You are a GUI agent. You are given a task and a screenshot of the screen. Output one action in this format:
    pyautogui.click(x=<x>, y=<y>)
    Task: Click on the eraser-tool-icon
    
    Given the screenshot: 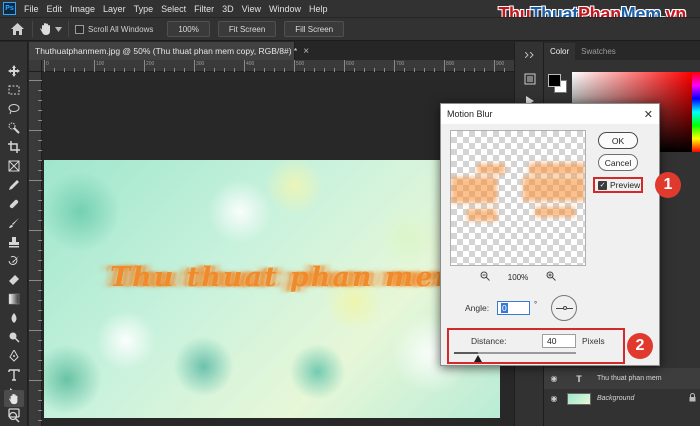 What is the action you would take?
    pyautogui.click(x=14, y=279)
    